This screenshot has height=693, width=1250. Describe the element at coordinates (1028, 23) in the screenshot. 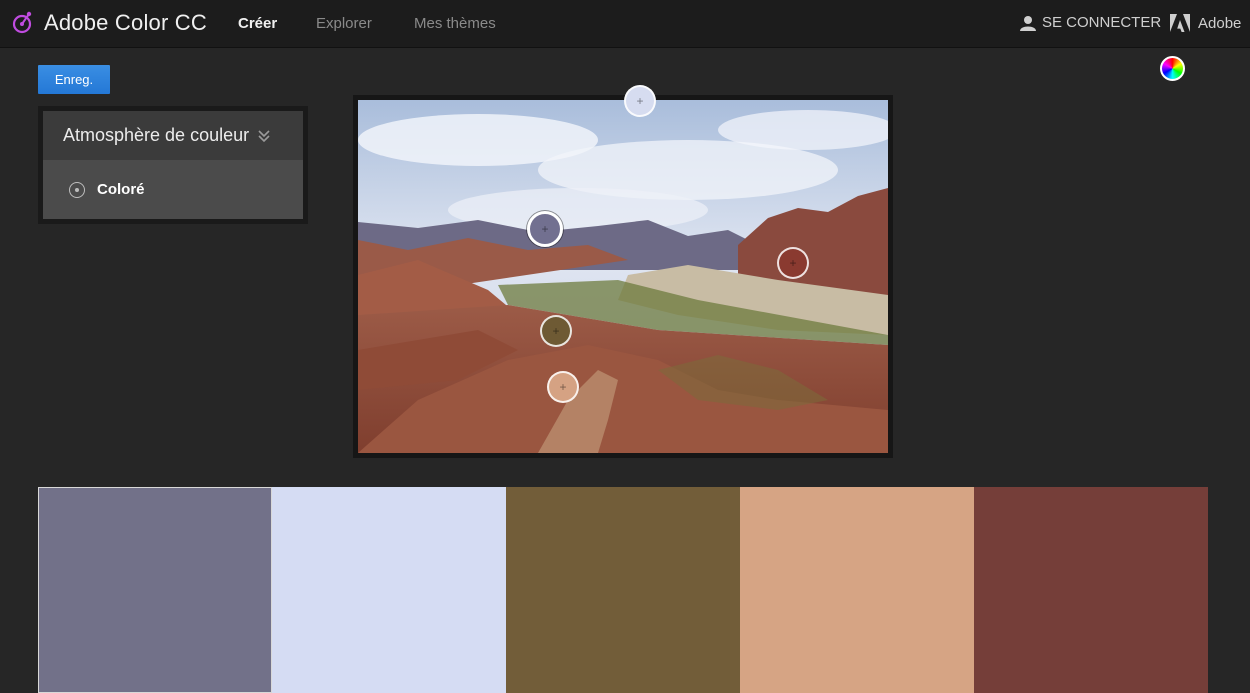

I see `user-icon` at that location.